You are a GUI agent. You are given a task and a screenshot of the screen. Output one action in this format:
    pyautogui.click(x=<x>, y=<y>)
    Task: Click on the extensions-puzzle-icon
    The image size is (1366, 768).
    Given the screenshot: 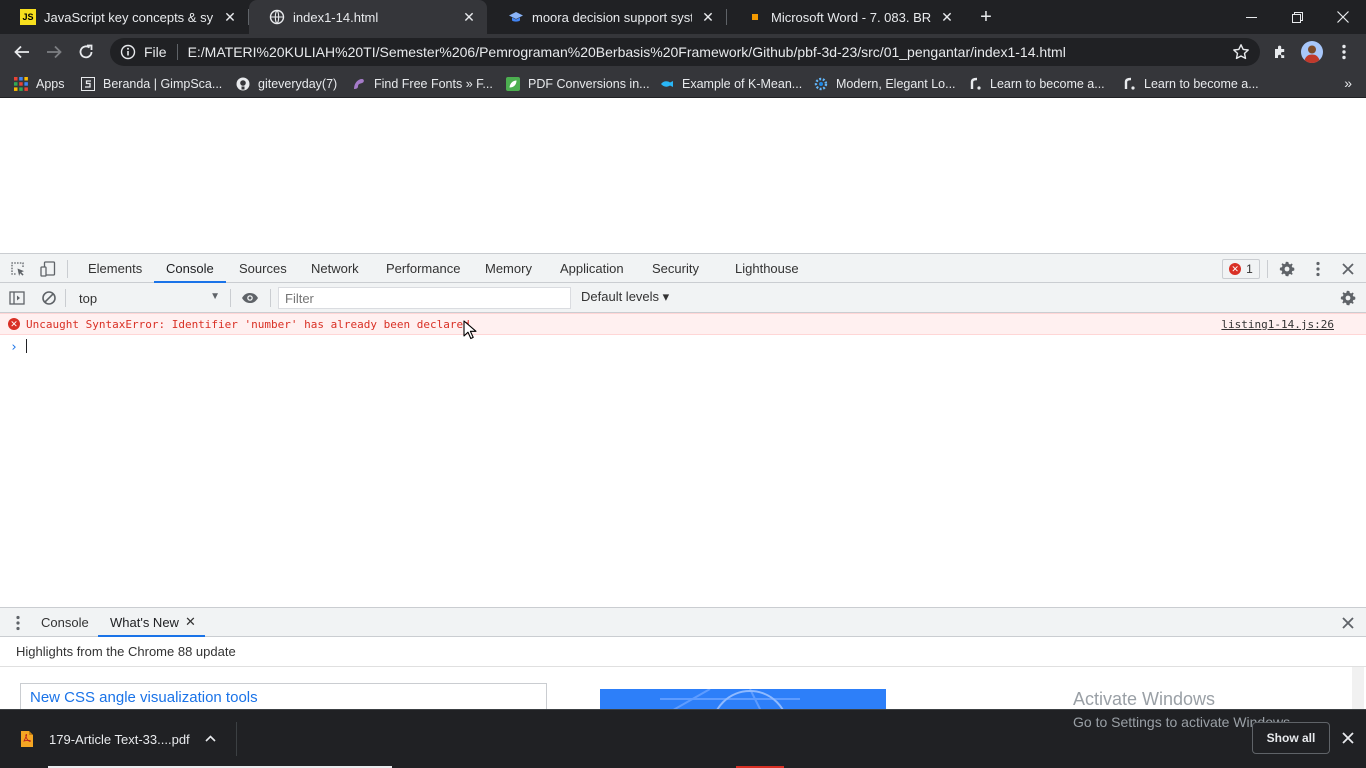 What is the action you would take?
    pyautogui.click(x=1280, y=52)
    